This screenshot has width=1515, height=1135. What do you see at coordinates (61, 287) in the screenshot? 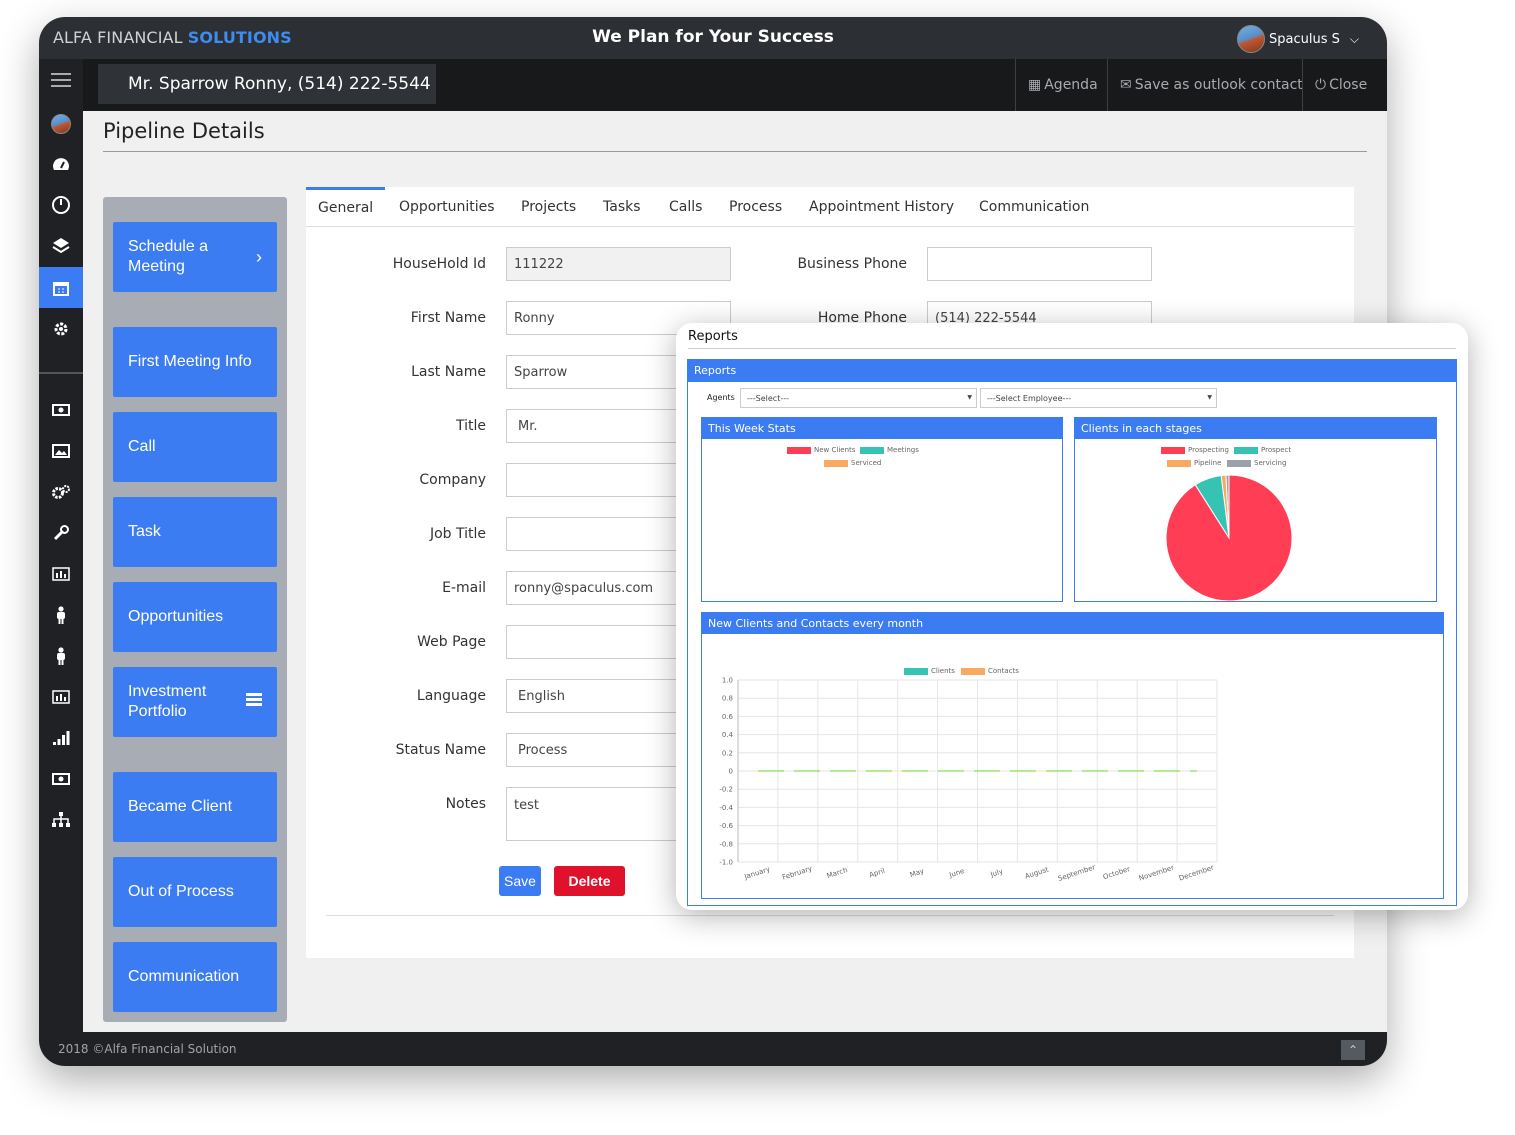
I see `calendar-icon` at bounding box center [61, 287].